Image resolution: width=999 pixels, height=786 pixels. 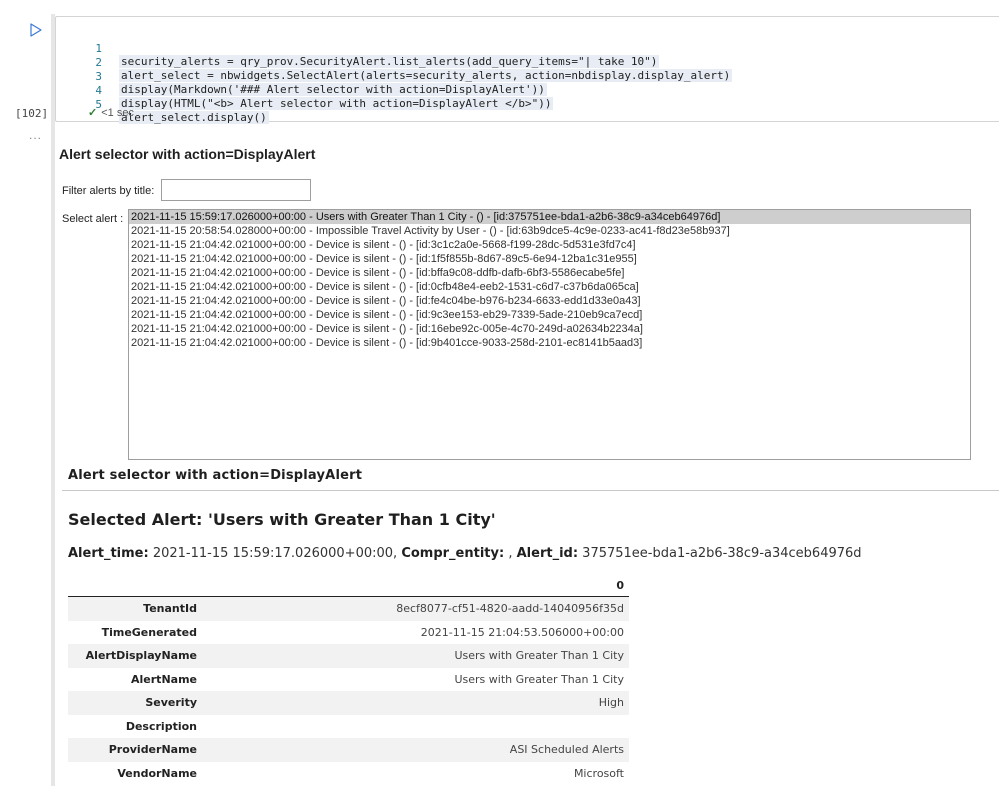 What do you see at coordinates (36, 30) in the screenshot?
I see `play-icon` at bounding box center [36, 30].